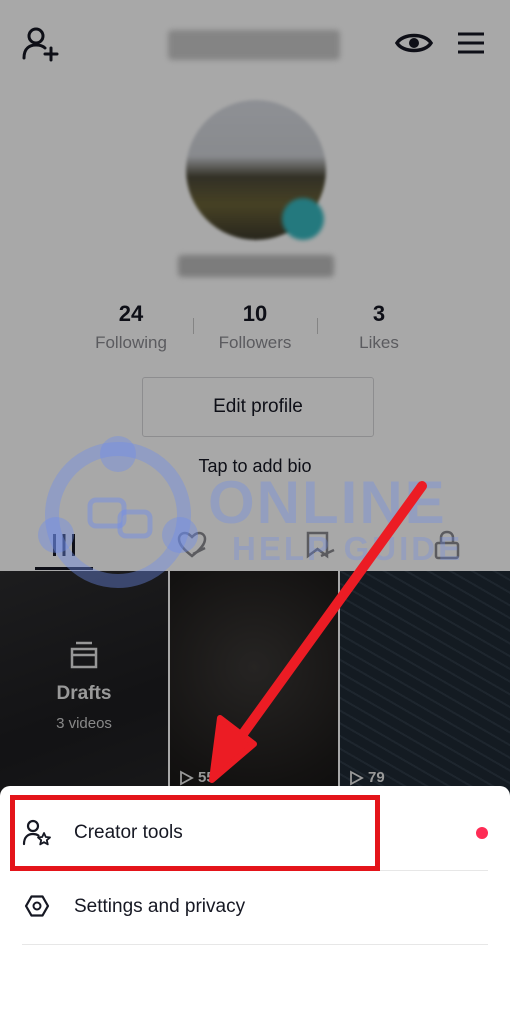  I want to click on watermark-subtext: HELP GUIDE, so click(348, 548).